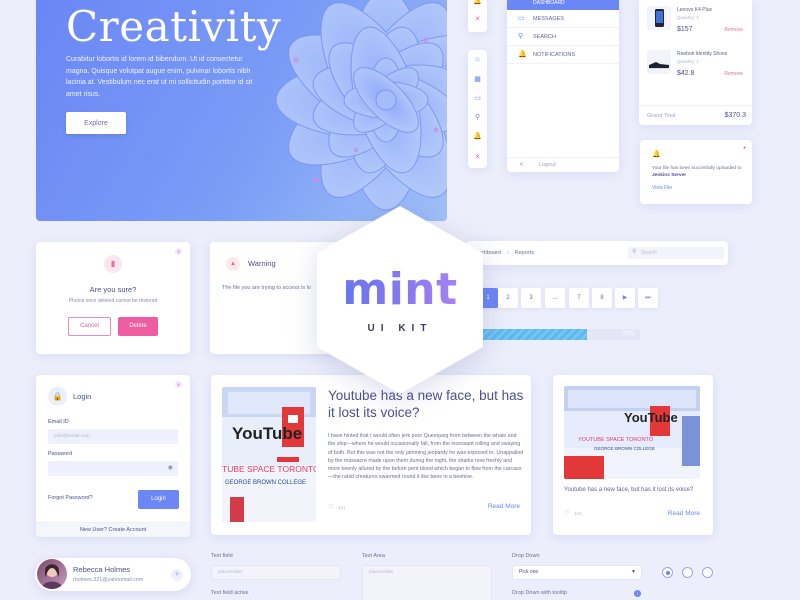 The width and height of the screenshot is (800, 600). Describe the element at coordinates (695, 115) in the screenshot. I see `cart-total: Grand Total $370.3` at that location.